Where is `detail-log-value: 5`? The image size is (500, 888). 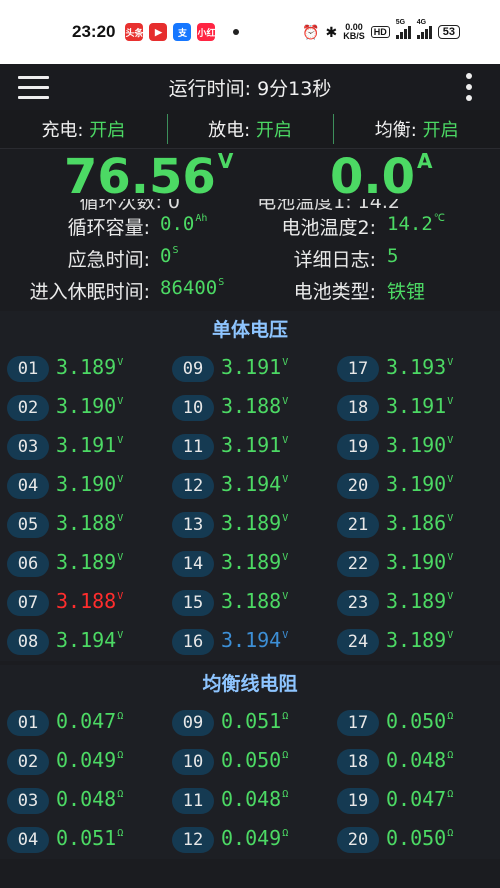
detail-log-value: 5 is located at coordinates (392, 256).